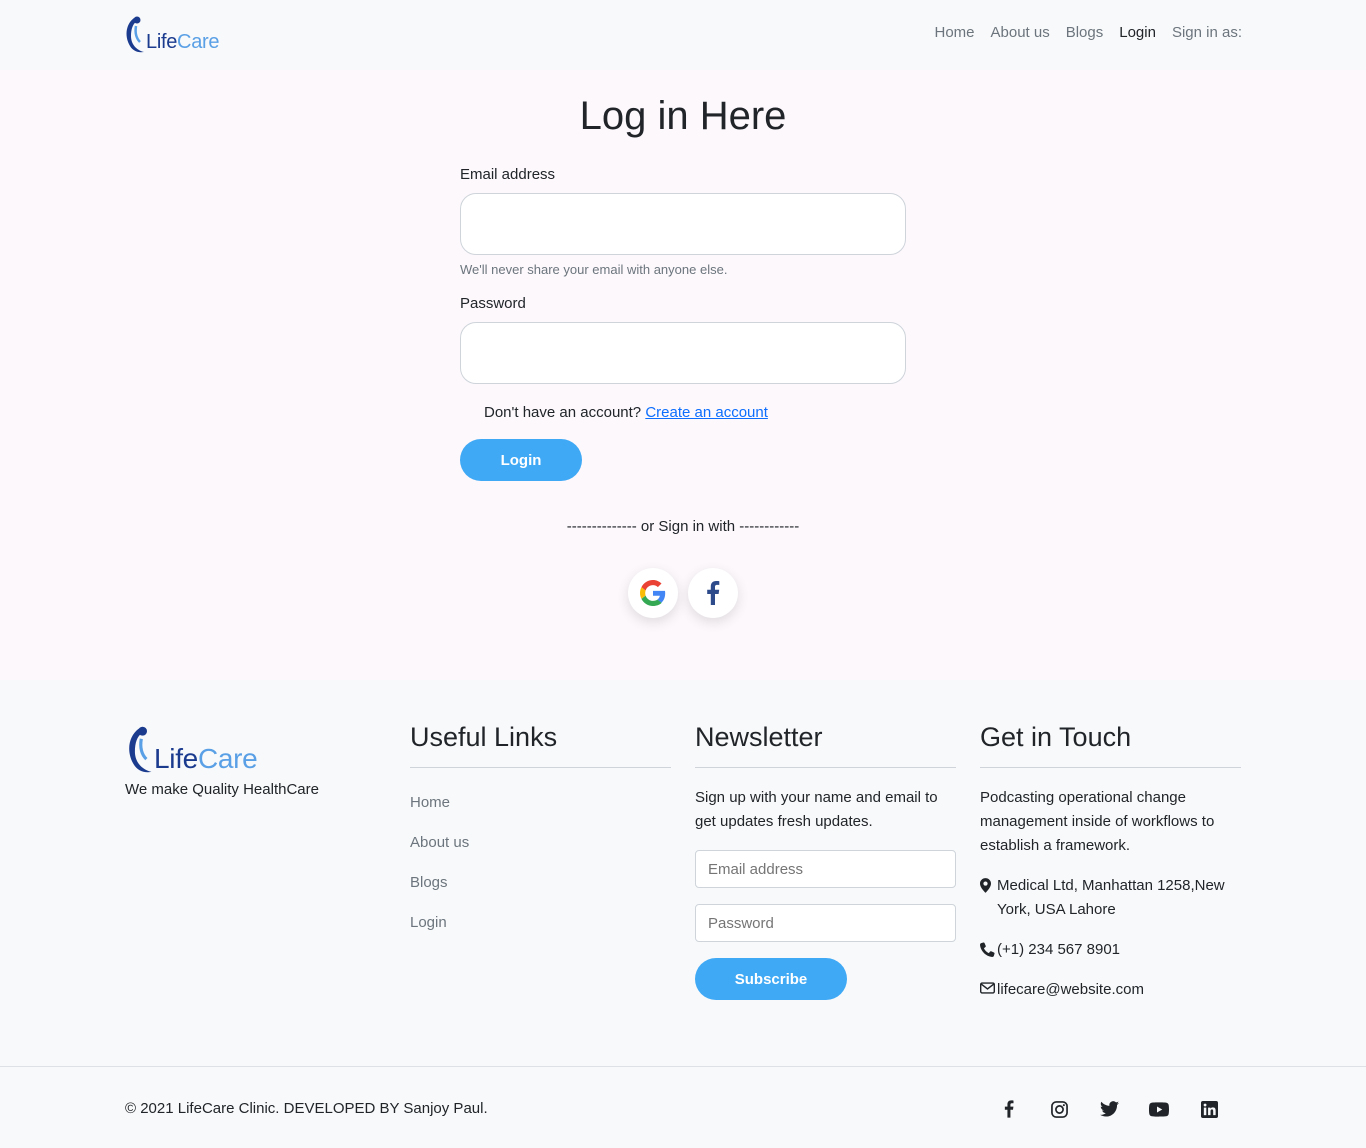 This screenshot has width=1366, height=1148. Describe the element at coordinates (683, 224) in the screenshot. I see `email-input` at that location.